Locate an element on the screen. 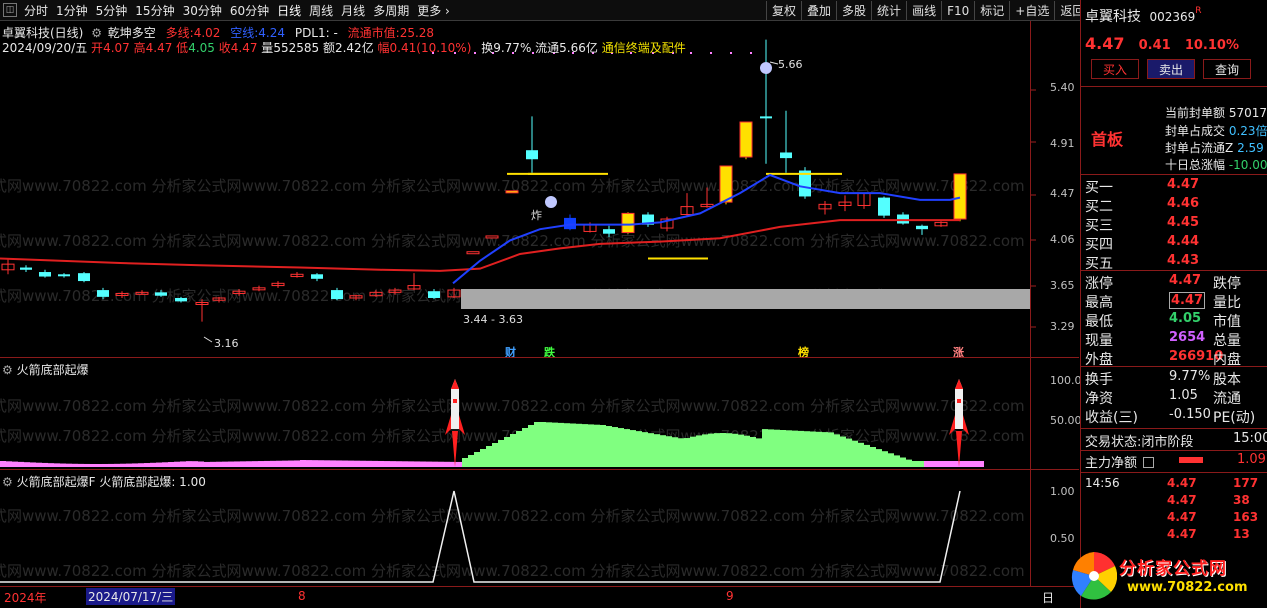  blast-label: 炸 is located at coordinates (536, 215).